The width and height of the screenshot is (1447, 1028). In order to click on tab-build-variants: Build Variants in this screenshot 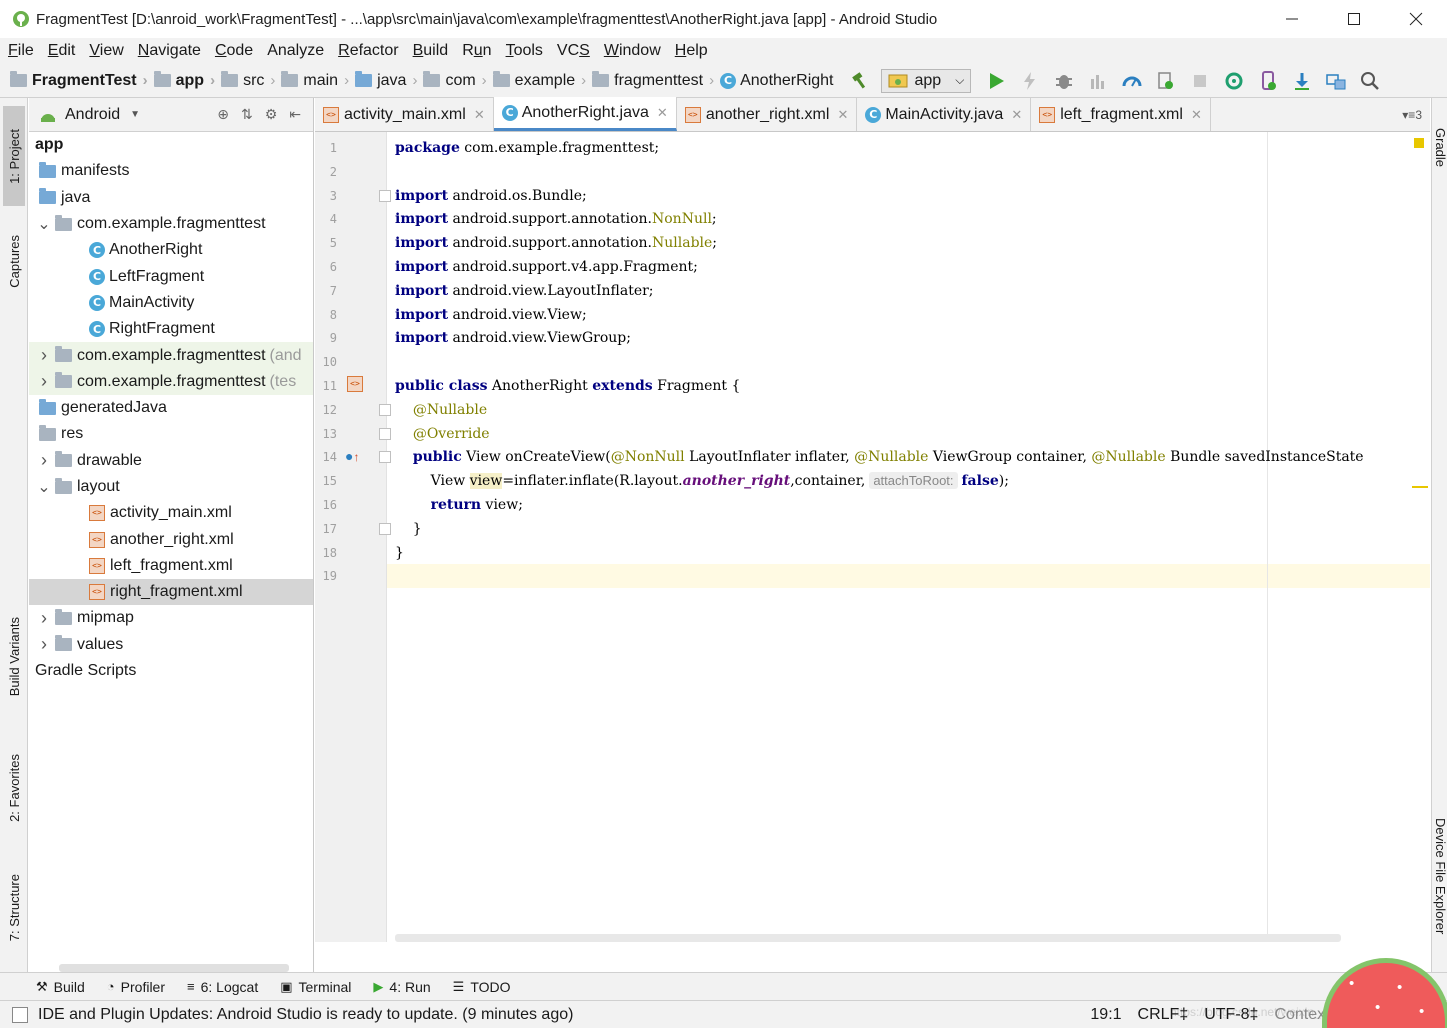, I will do `click(14, 657)`.